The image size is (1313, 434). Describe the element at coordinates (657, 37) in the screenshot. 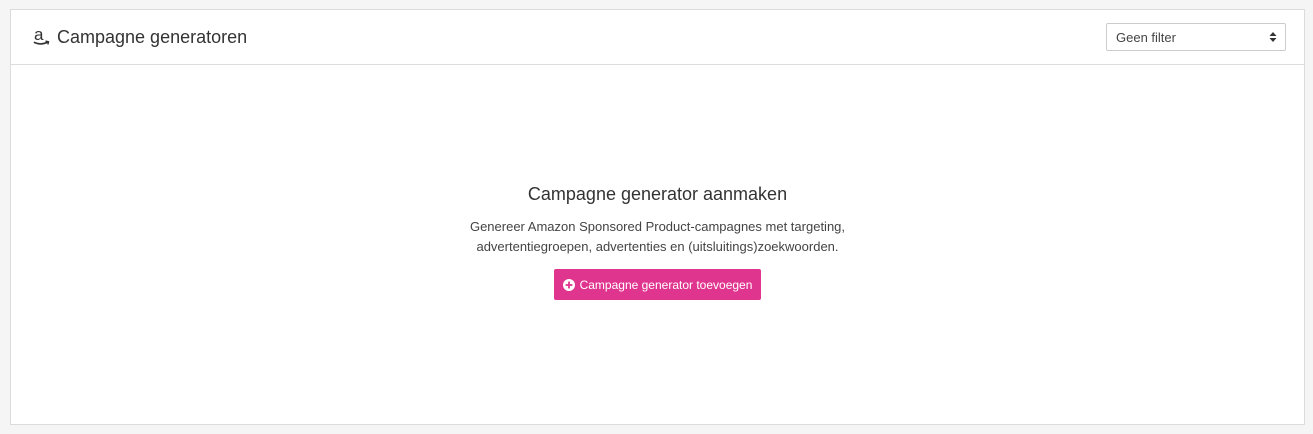

I see `panel-header: a Campagne generatoren Geen filter` at that location.